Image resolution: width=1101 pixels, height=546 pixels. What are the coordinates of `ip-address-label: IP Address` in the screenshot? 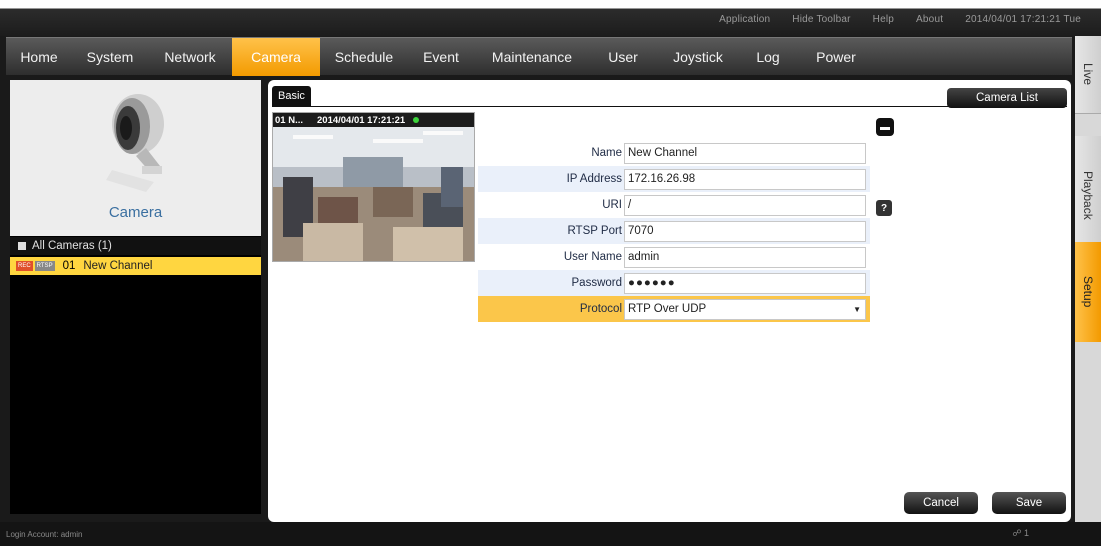 It's located at (594, 179).